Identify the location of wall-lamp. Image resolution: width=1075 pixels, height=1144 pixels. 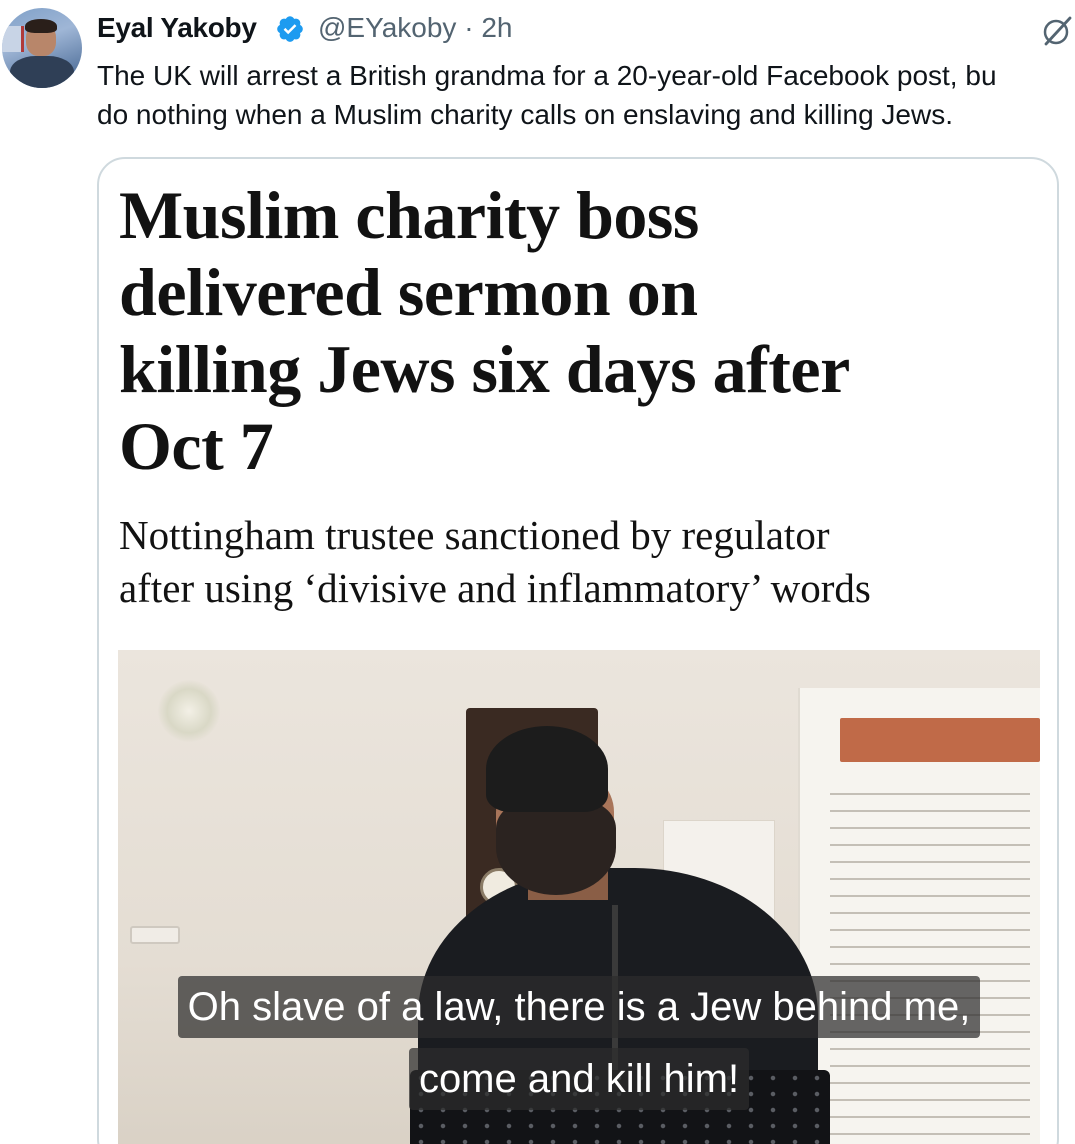
(189, 711).